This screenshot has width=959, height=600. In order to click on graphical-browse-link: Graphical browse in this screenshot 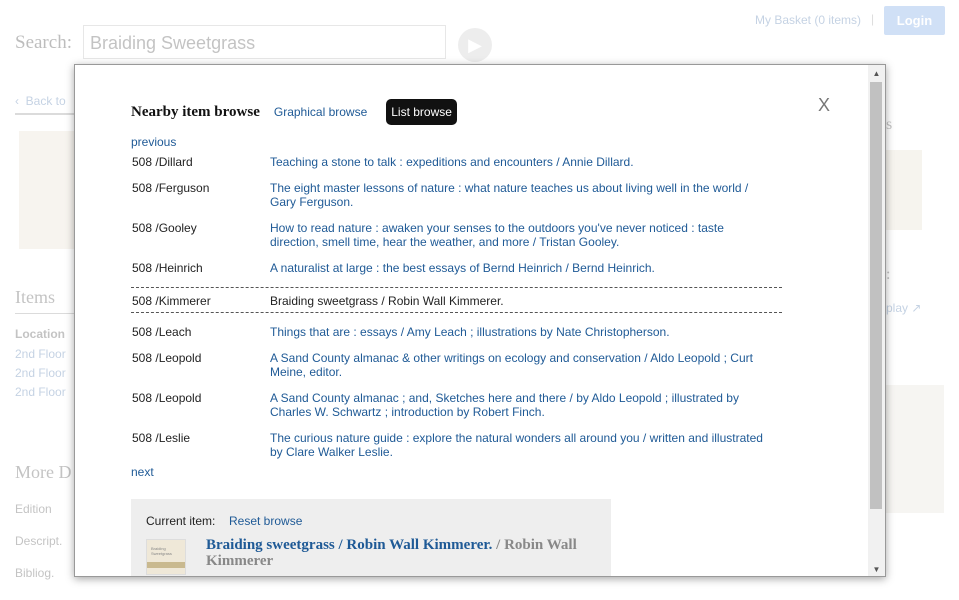, I will do `click(320, 112)`.